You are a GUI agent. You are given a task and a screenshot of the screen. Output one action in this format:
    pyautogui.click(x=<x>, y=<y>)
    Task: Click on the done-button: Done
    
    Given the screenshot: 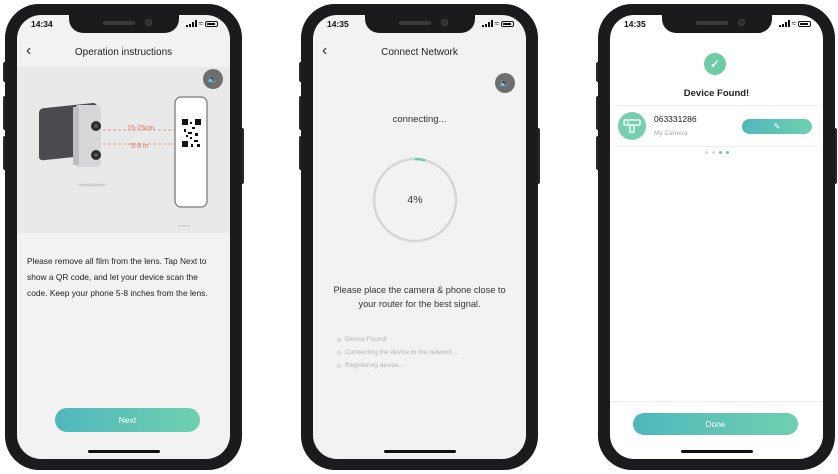 What is the action you would take?
    pyautogui.click(x=715, y=424)
    